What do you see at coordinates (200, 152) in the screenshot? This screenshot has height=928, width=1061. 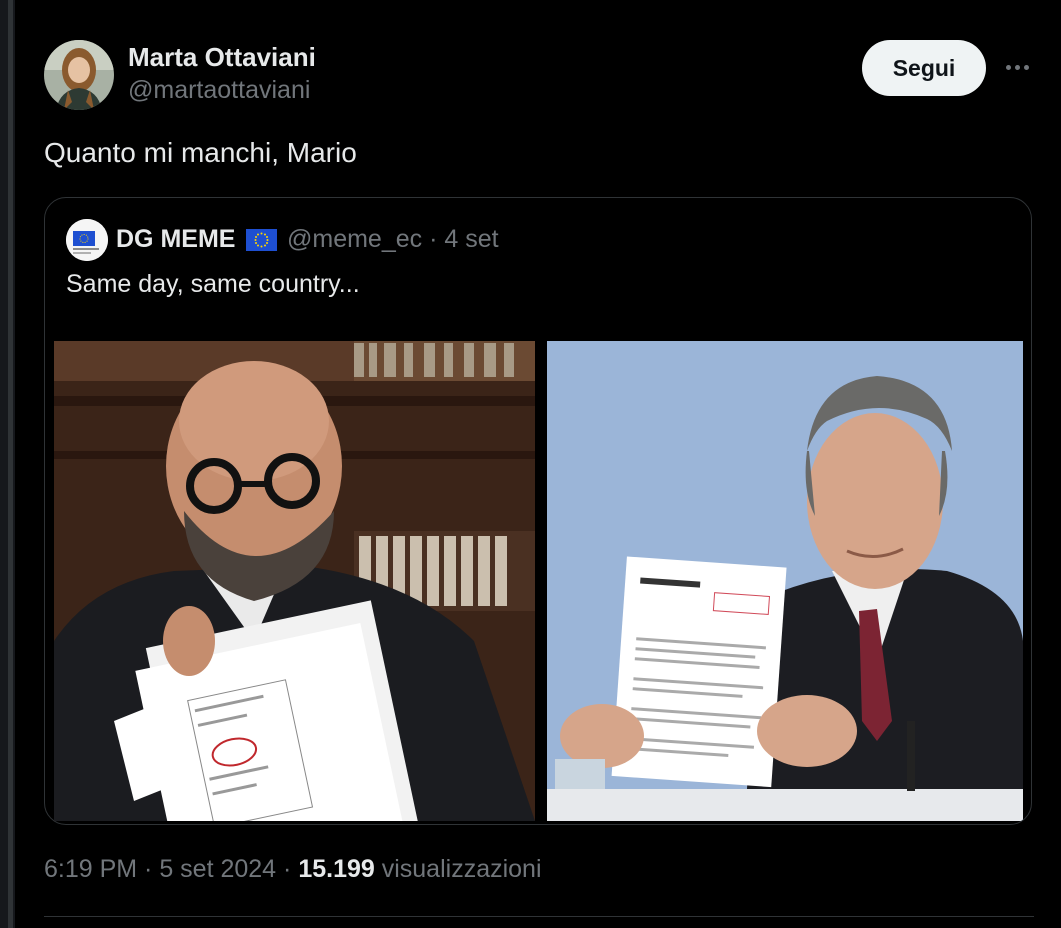 I see `tweet-text: Quanto mi manchi, Mario` at bounding box center [200, 152].